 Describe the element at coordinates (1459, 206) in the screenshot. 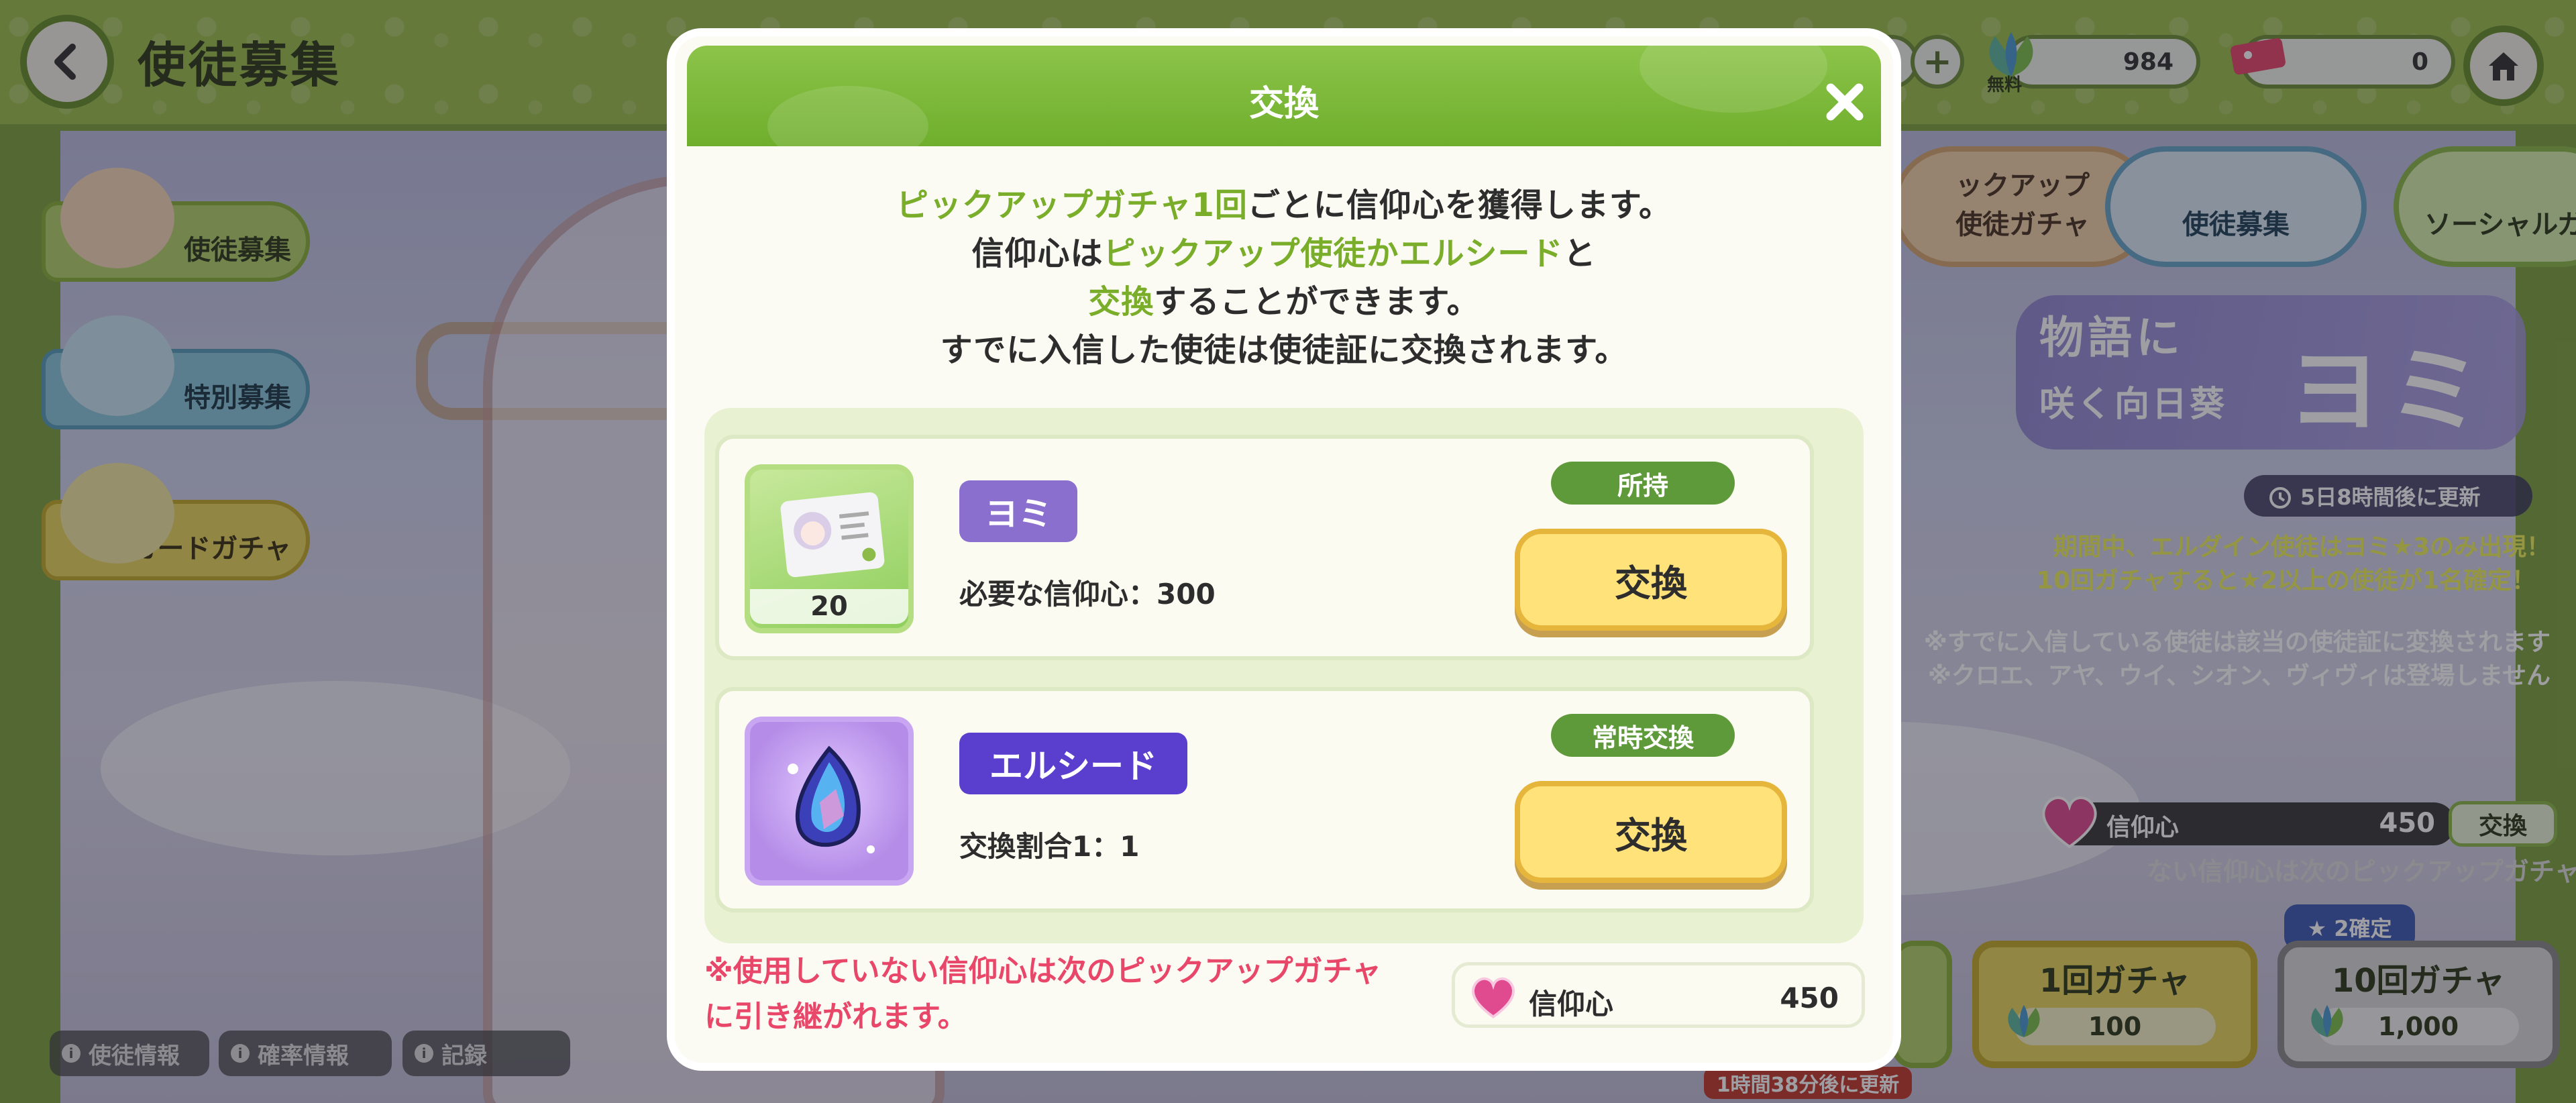

I see `description-text: ごとに信仰心を獲得します。` at that location.